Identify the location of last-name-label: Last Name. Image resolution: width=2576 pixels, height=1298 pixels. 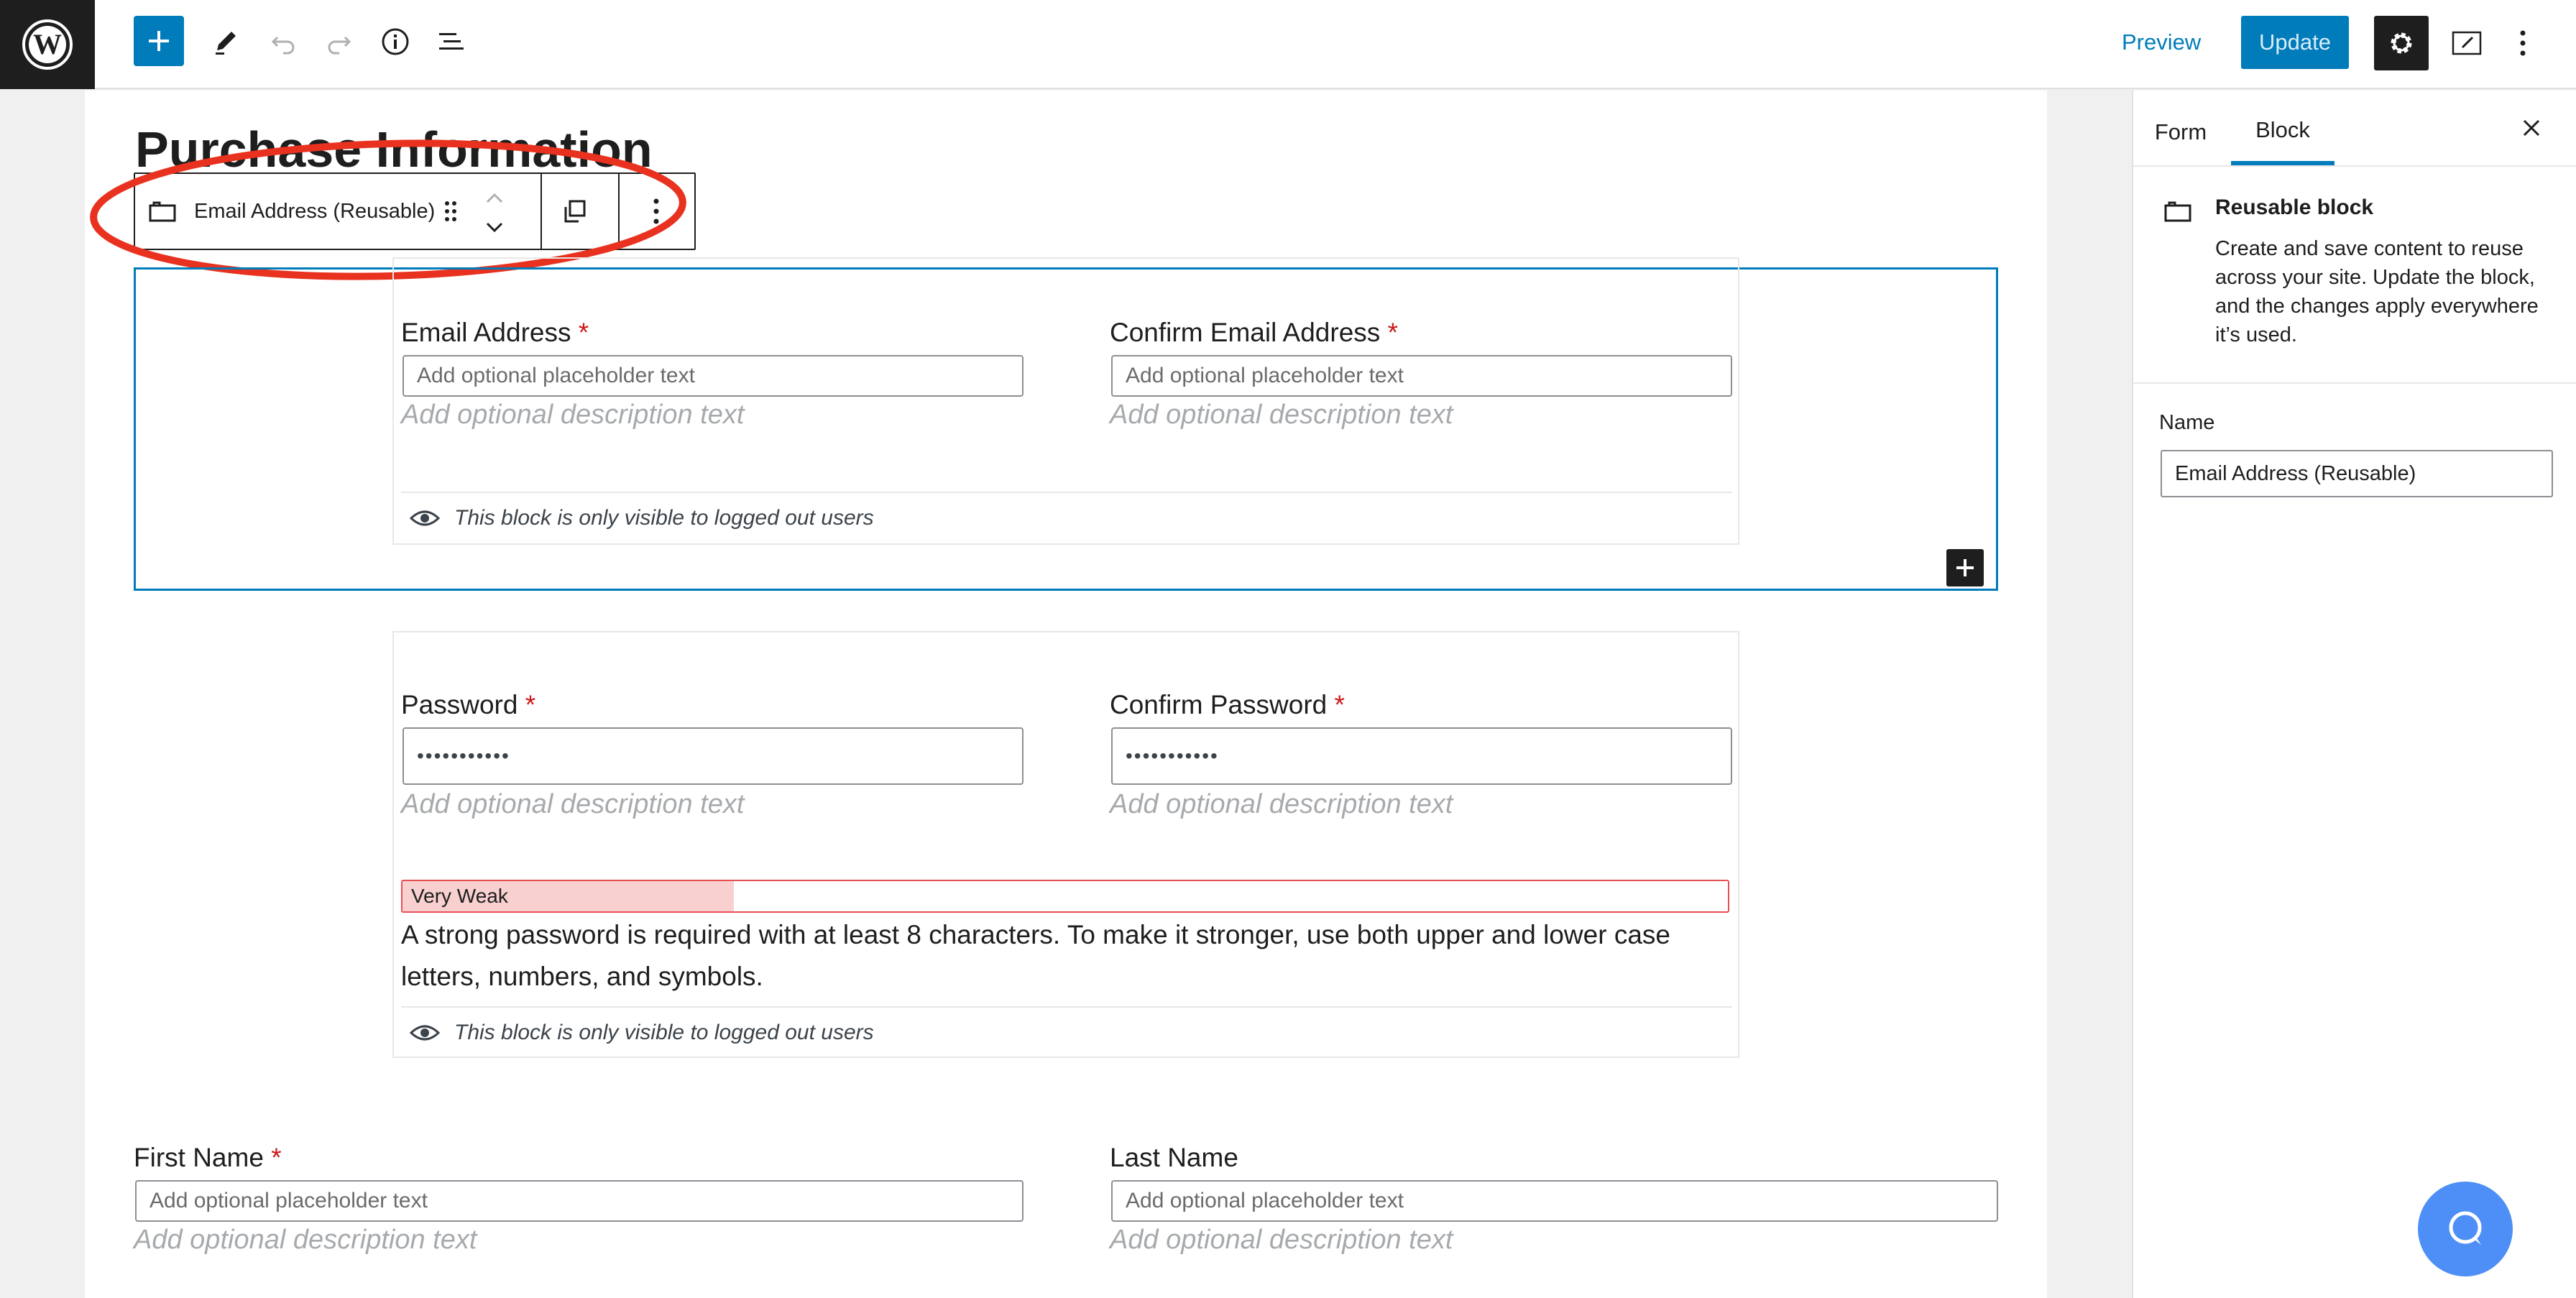
(1174, 1158).